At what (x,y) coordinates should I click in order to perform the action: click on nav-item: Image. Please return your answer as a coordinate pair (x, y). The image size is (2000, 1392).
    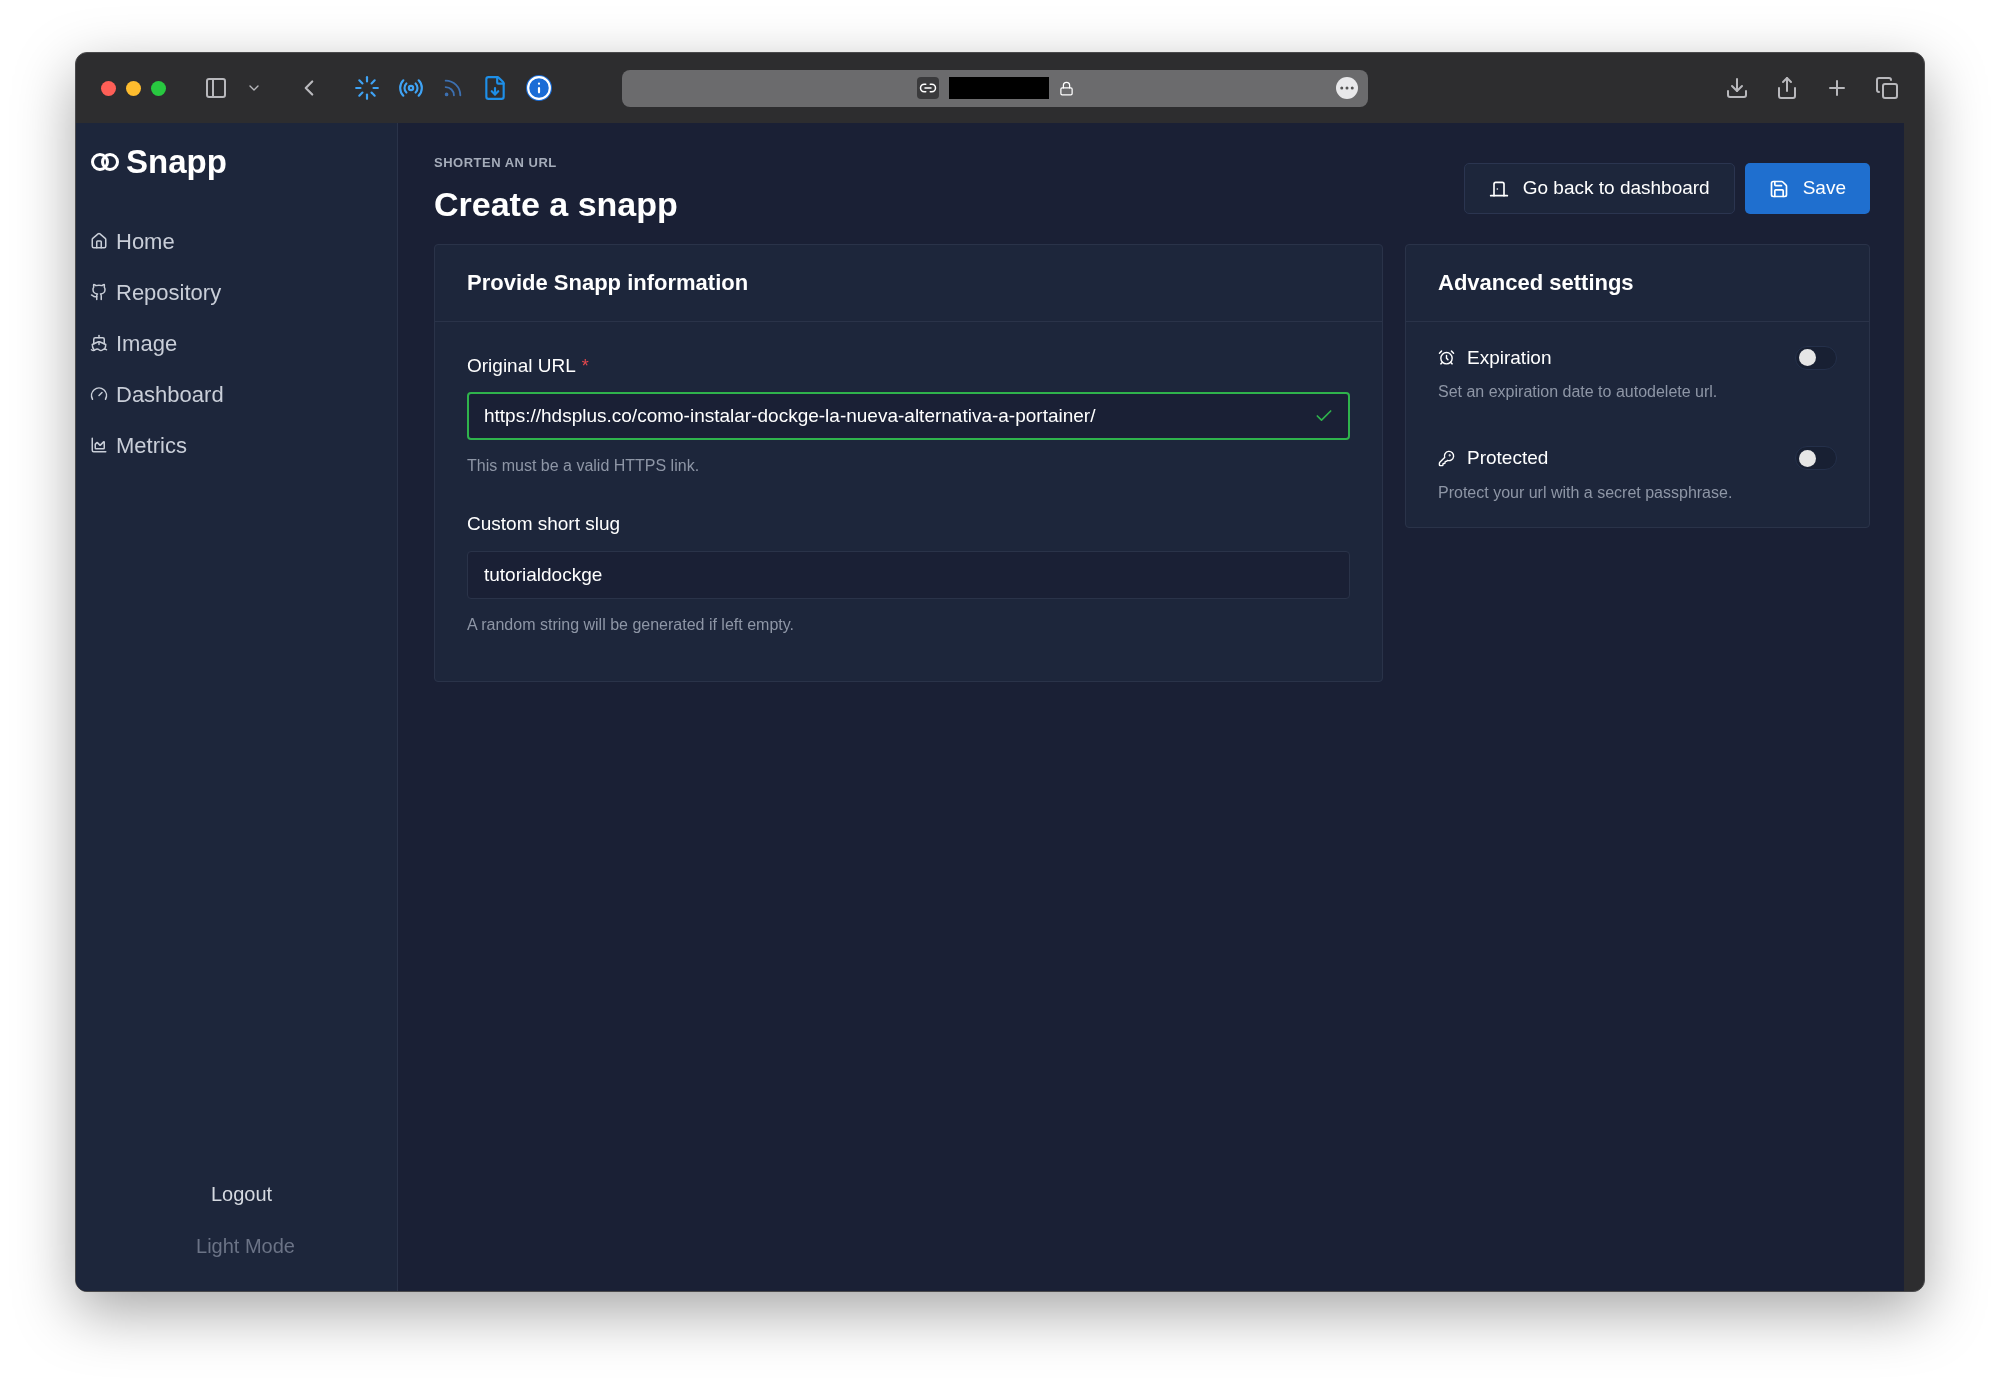
    Looking at the image, I should click on (236, 343).